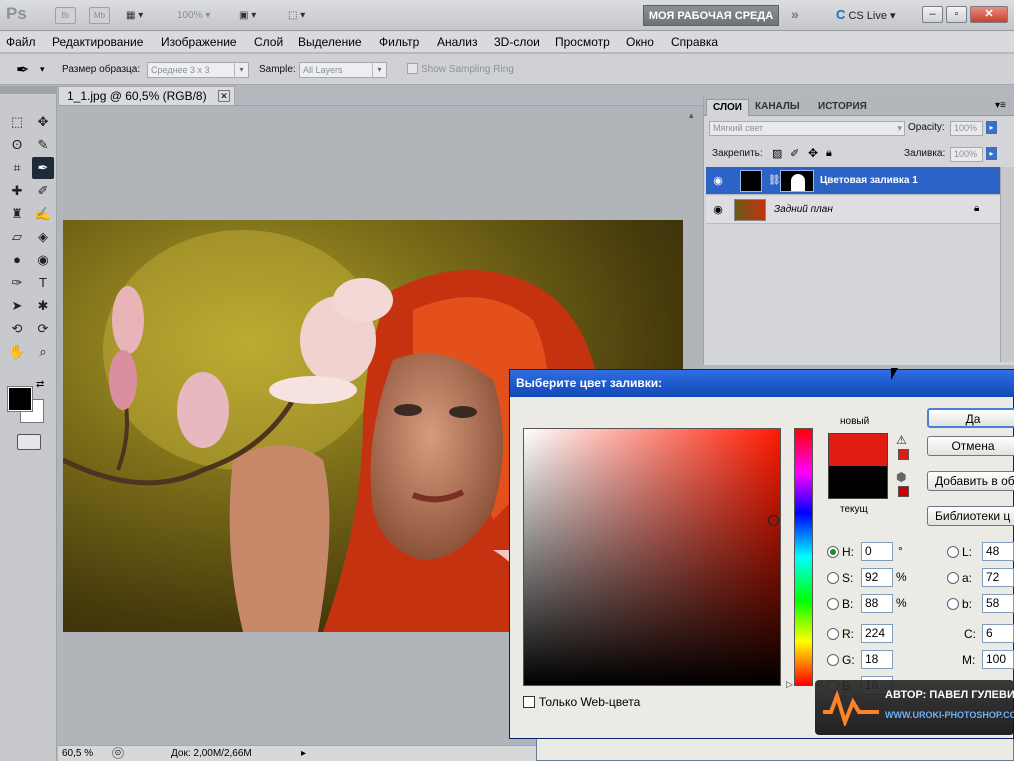  What do you see at coordinates (20, 399) in the screenshot?
I see `foreground-color-swatch` at bounding box center [20, 399].